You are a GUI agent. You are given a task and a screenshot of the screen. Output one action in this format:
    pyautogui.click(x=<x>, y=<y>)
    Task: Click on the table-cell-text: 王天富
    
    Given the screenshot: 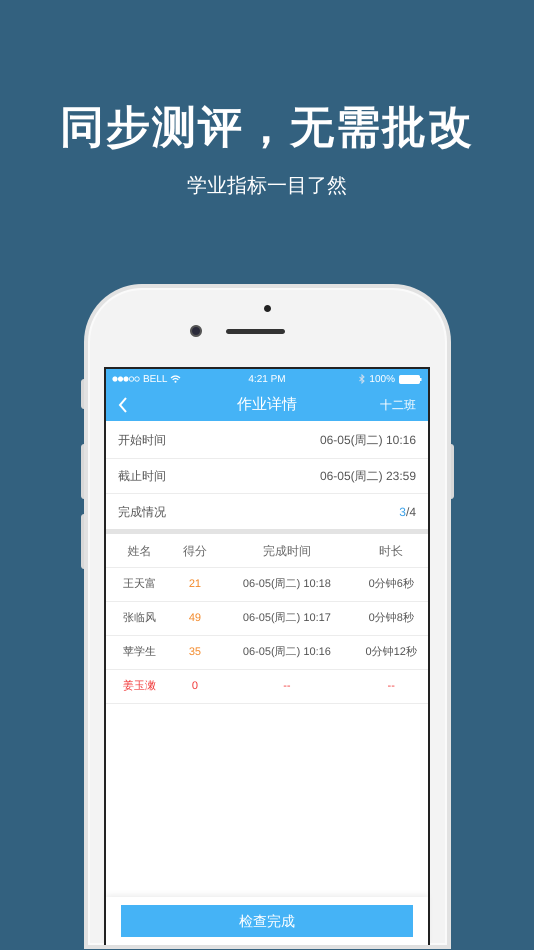 What is the action you would take?
    pyautogui.click(x=139, y=584)
    